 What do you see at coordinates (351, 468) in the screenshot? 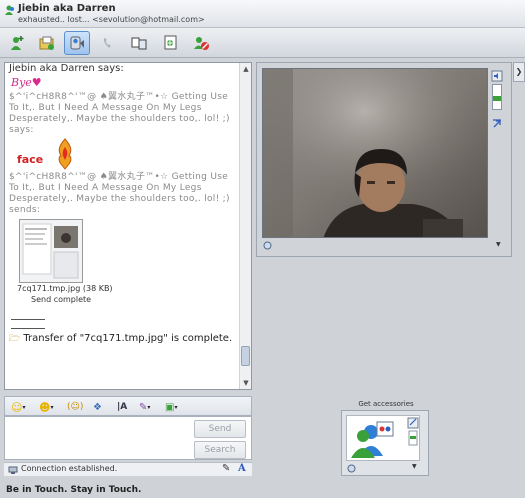
I see `accessories-settings-icon` at bounding box center [351, 468].